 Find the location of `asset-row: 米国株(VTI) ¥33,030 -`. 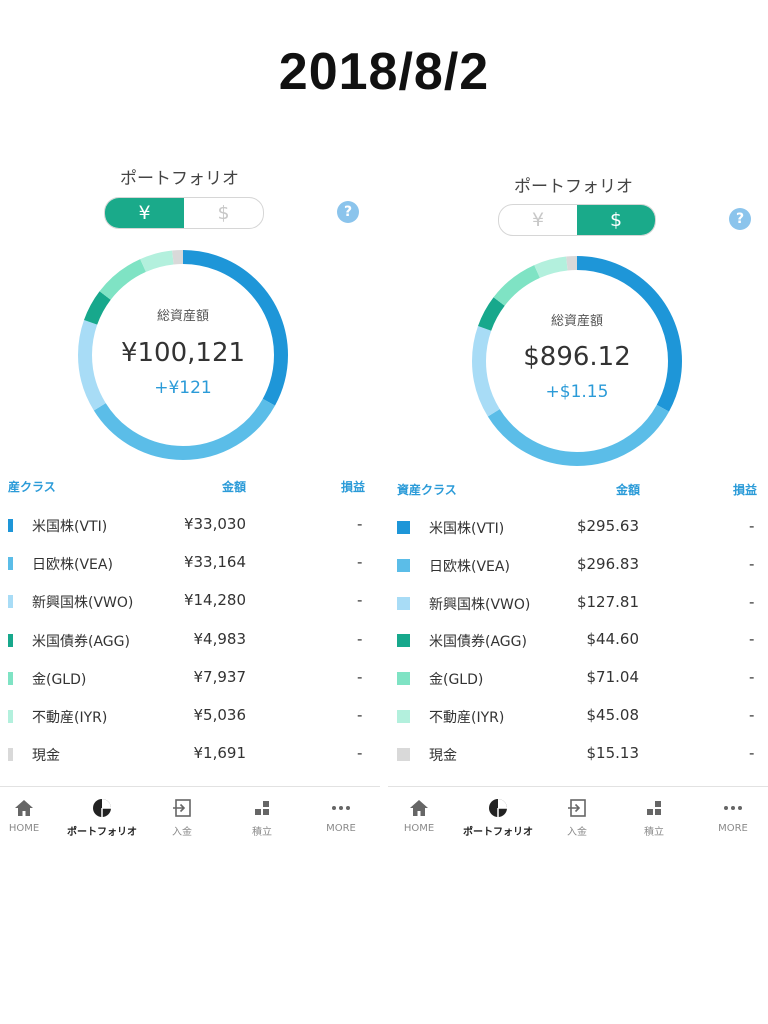

asset-row: 米国株(VTI) ¥33,030 - is located at coordinates (190, 525).